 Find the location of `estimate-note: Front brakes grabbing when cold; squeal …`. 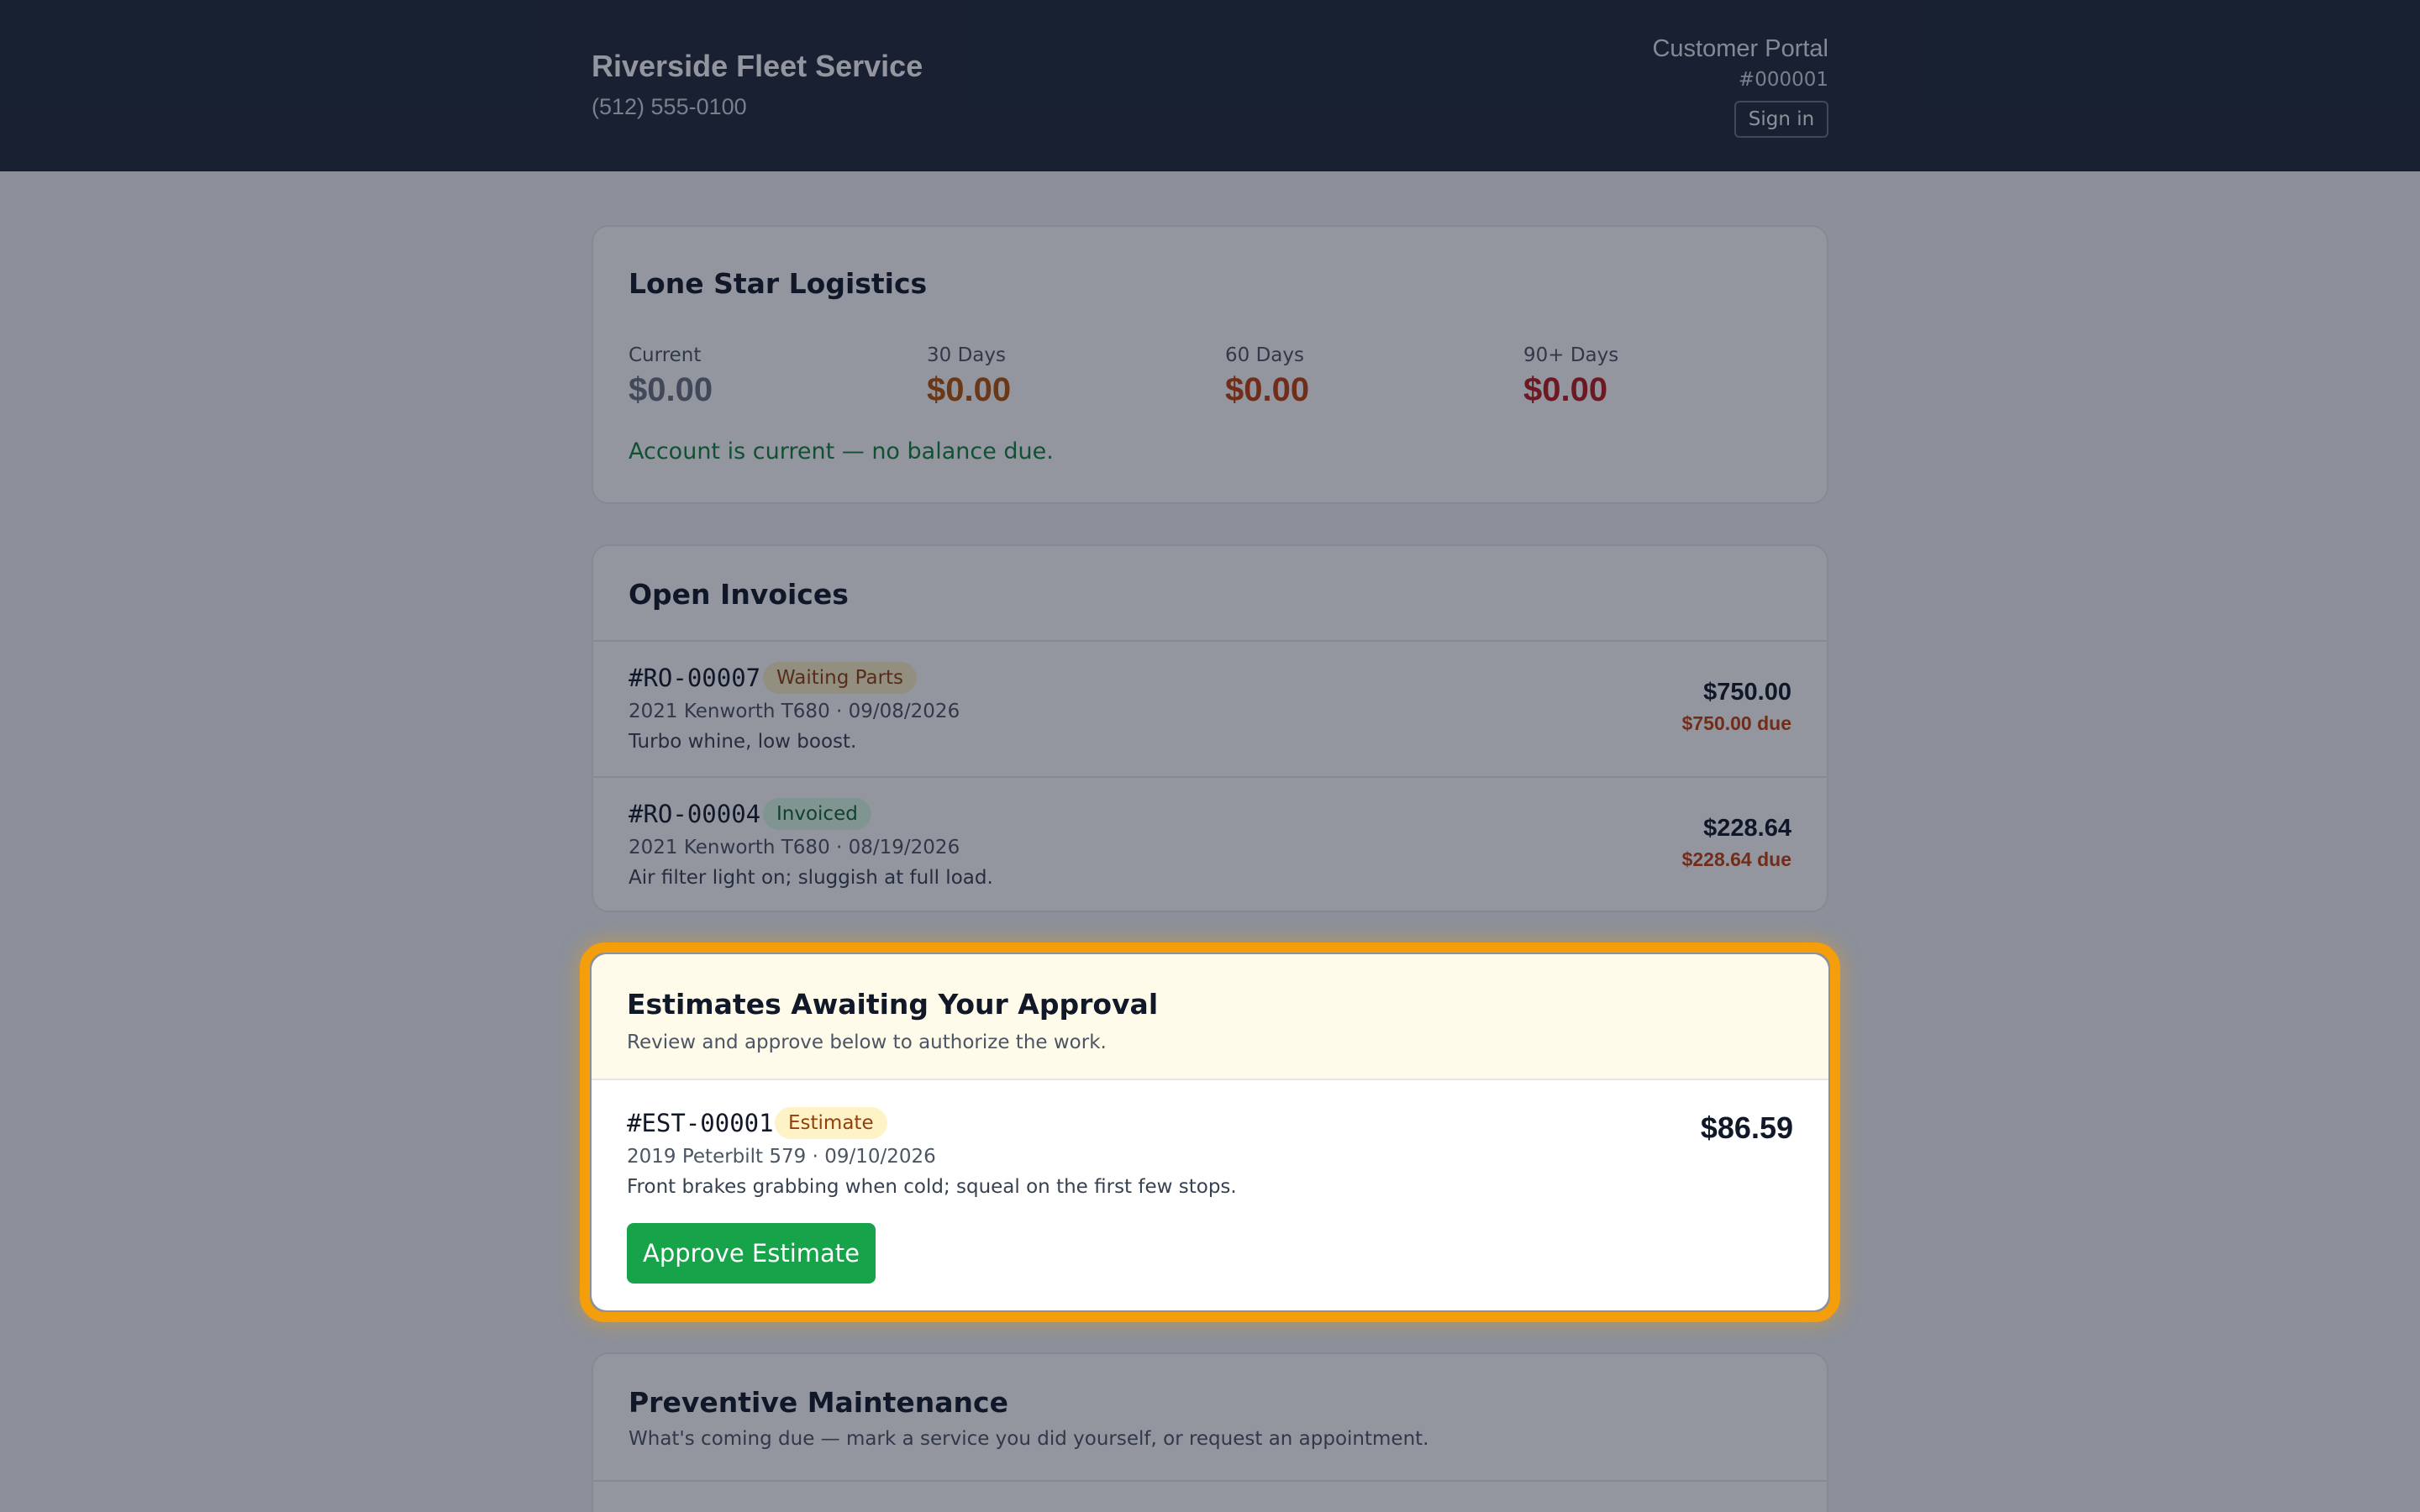

estimate-note: Front brakes grabbing when cold; squeal … is located at coordinates (932, 1187).